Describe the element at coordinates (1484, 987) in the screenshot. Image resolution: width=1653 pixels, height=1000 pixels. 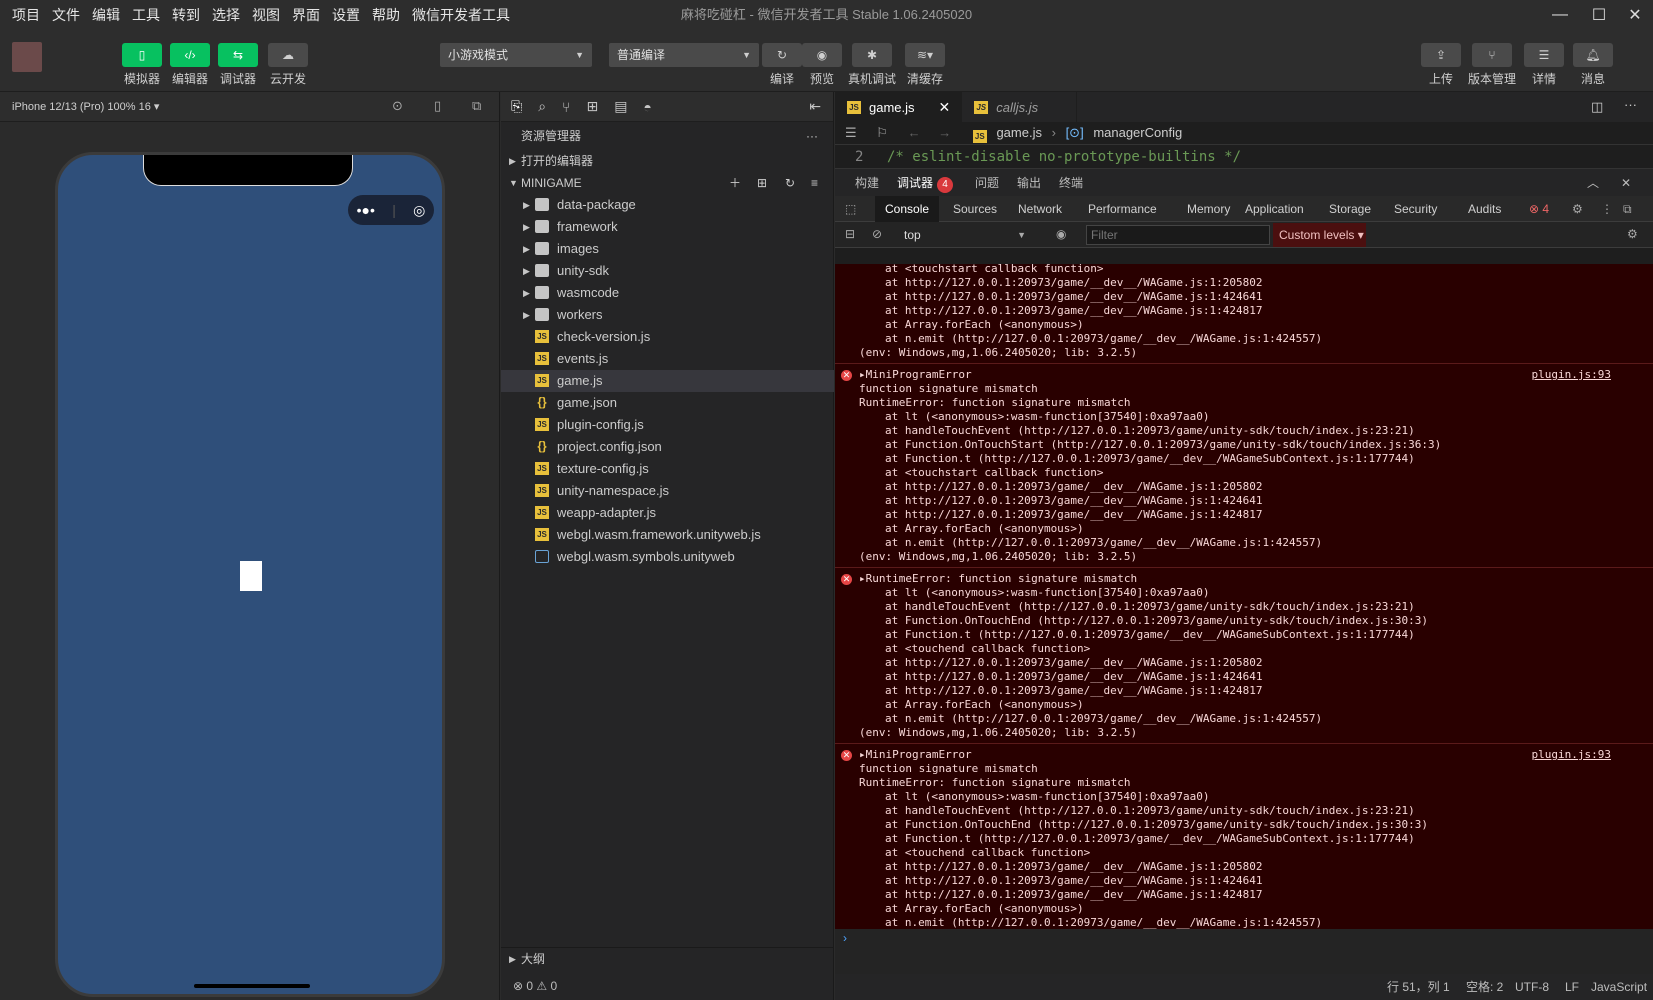
I see `indentation: 空格: 2` at that location.